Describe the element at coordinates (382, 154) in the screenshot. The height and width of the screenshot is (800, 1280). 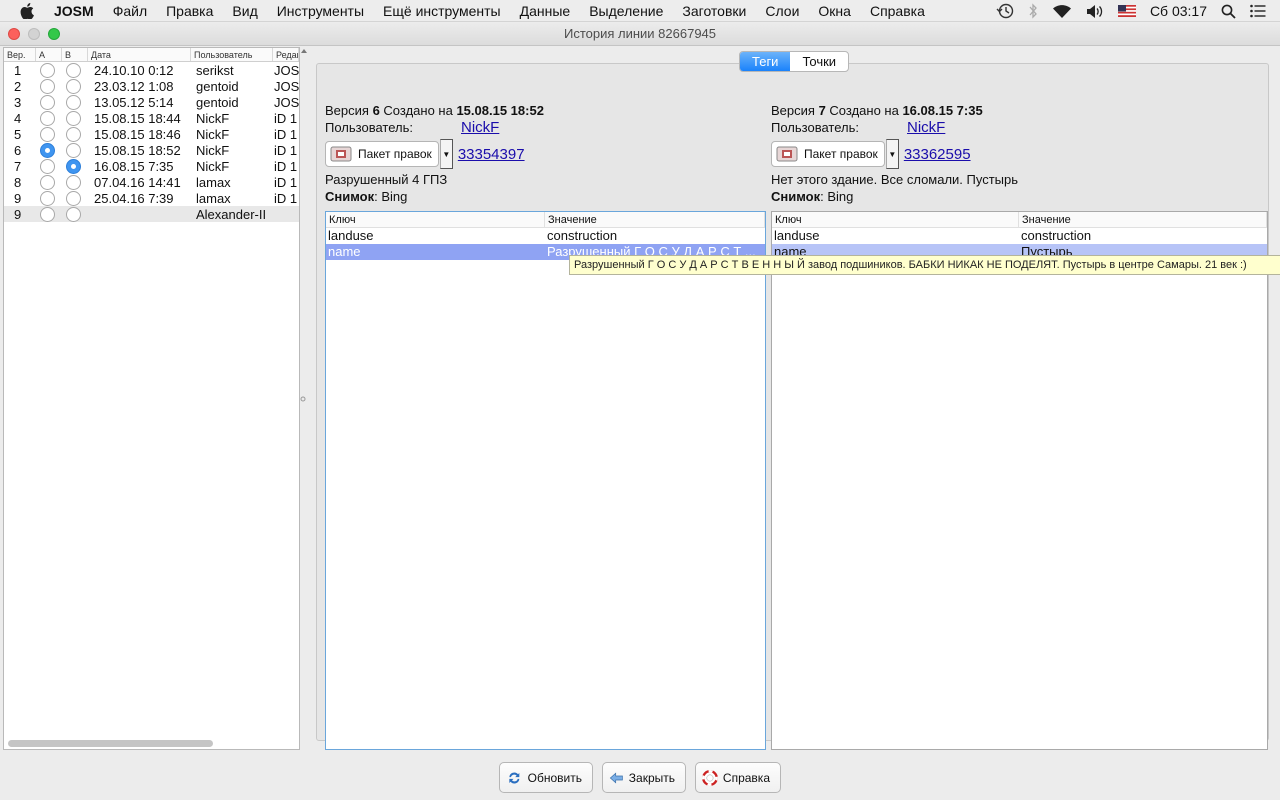
I see `version-a-changeset-button: Пакет правок` at that location.